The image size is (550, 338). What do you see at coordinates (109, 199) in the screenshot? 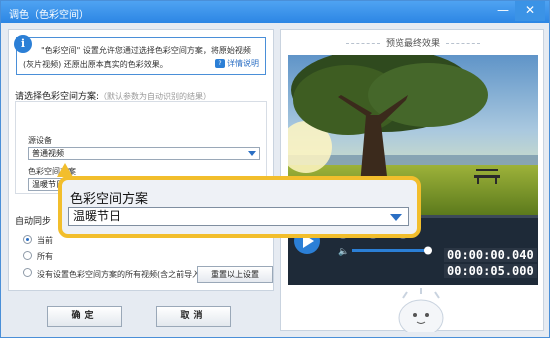
I see `callout-title: 色彩空间方案` at bounding box center [109, 199].